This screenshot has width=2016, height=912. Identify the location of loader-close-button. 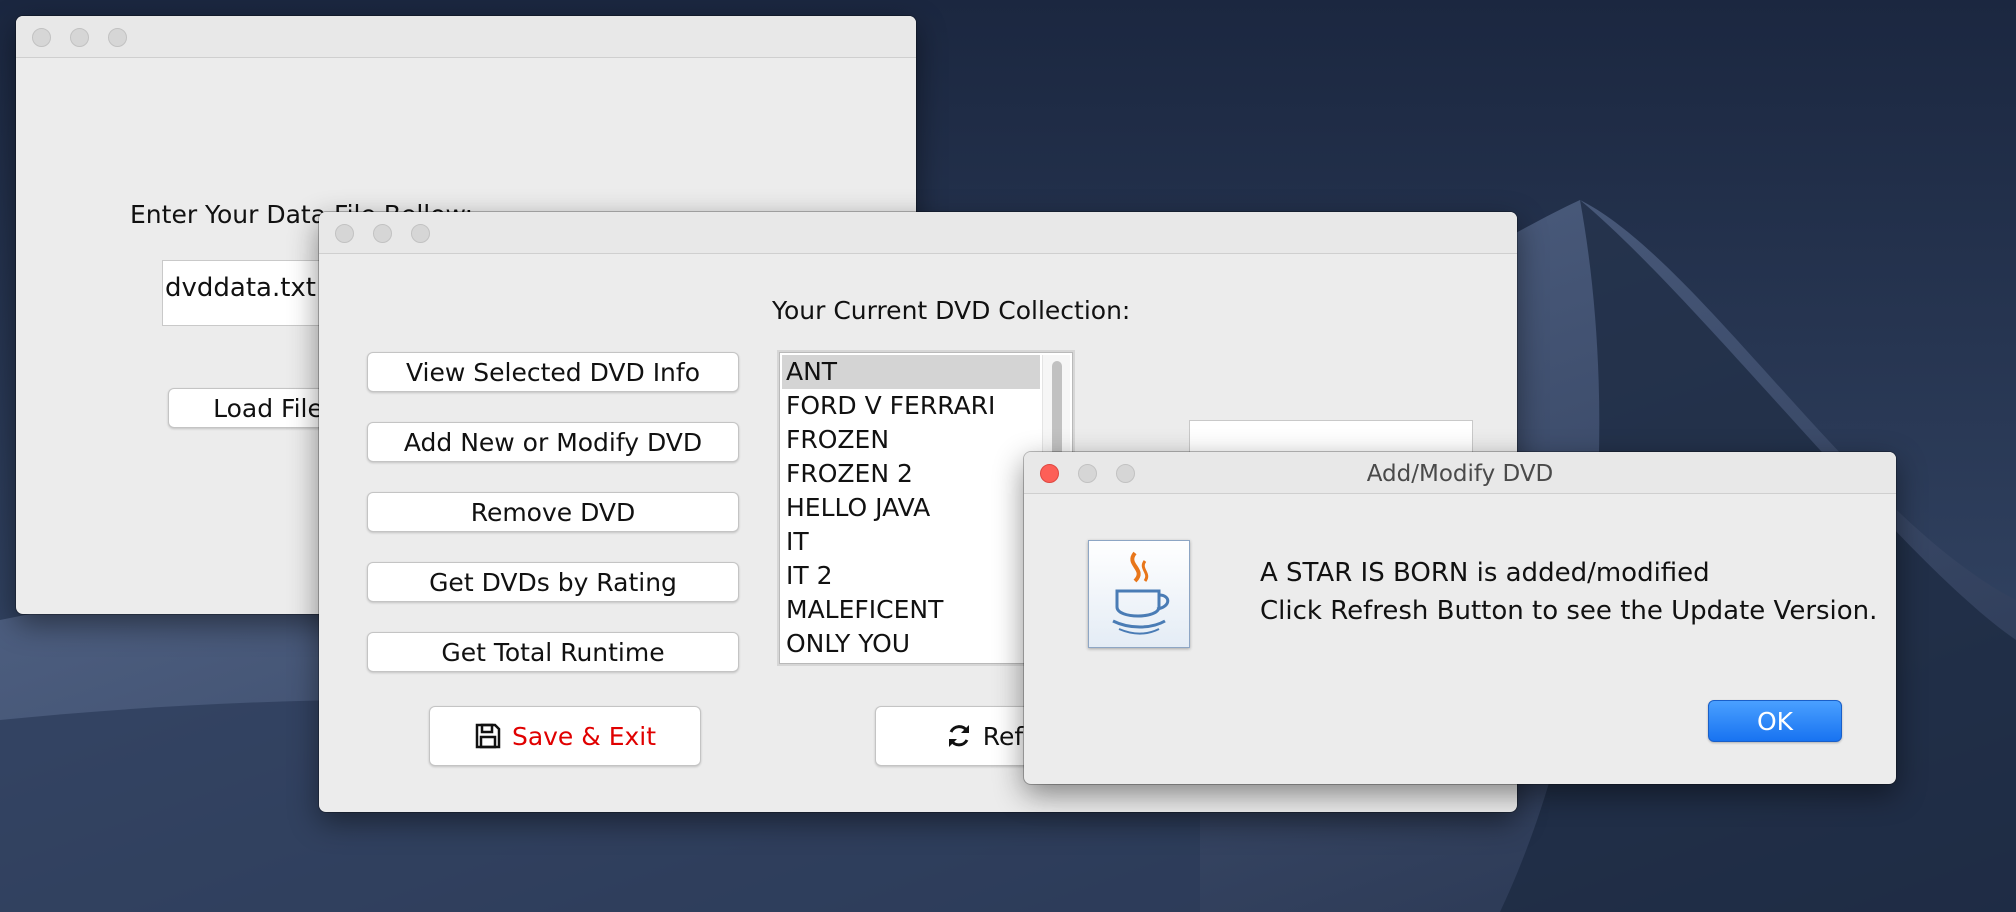
(41, 37).